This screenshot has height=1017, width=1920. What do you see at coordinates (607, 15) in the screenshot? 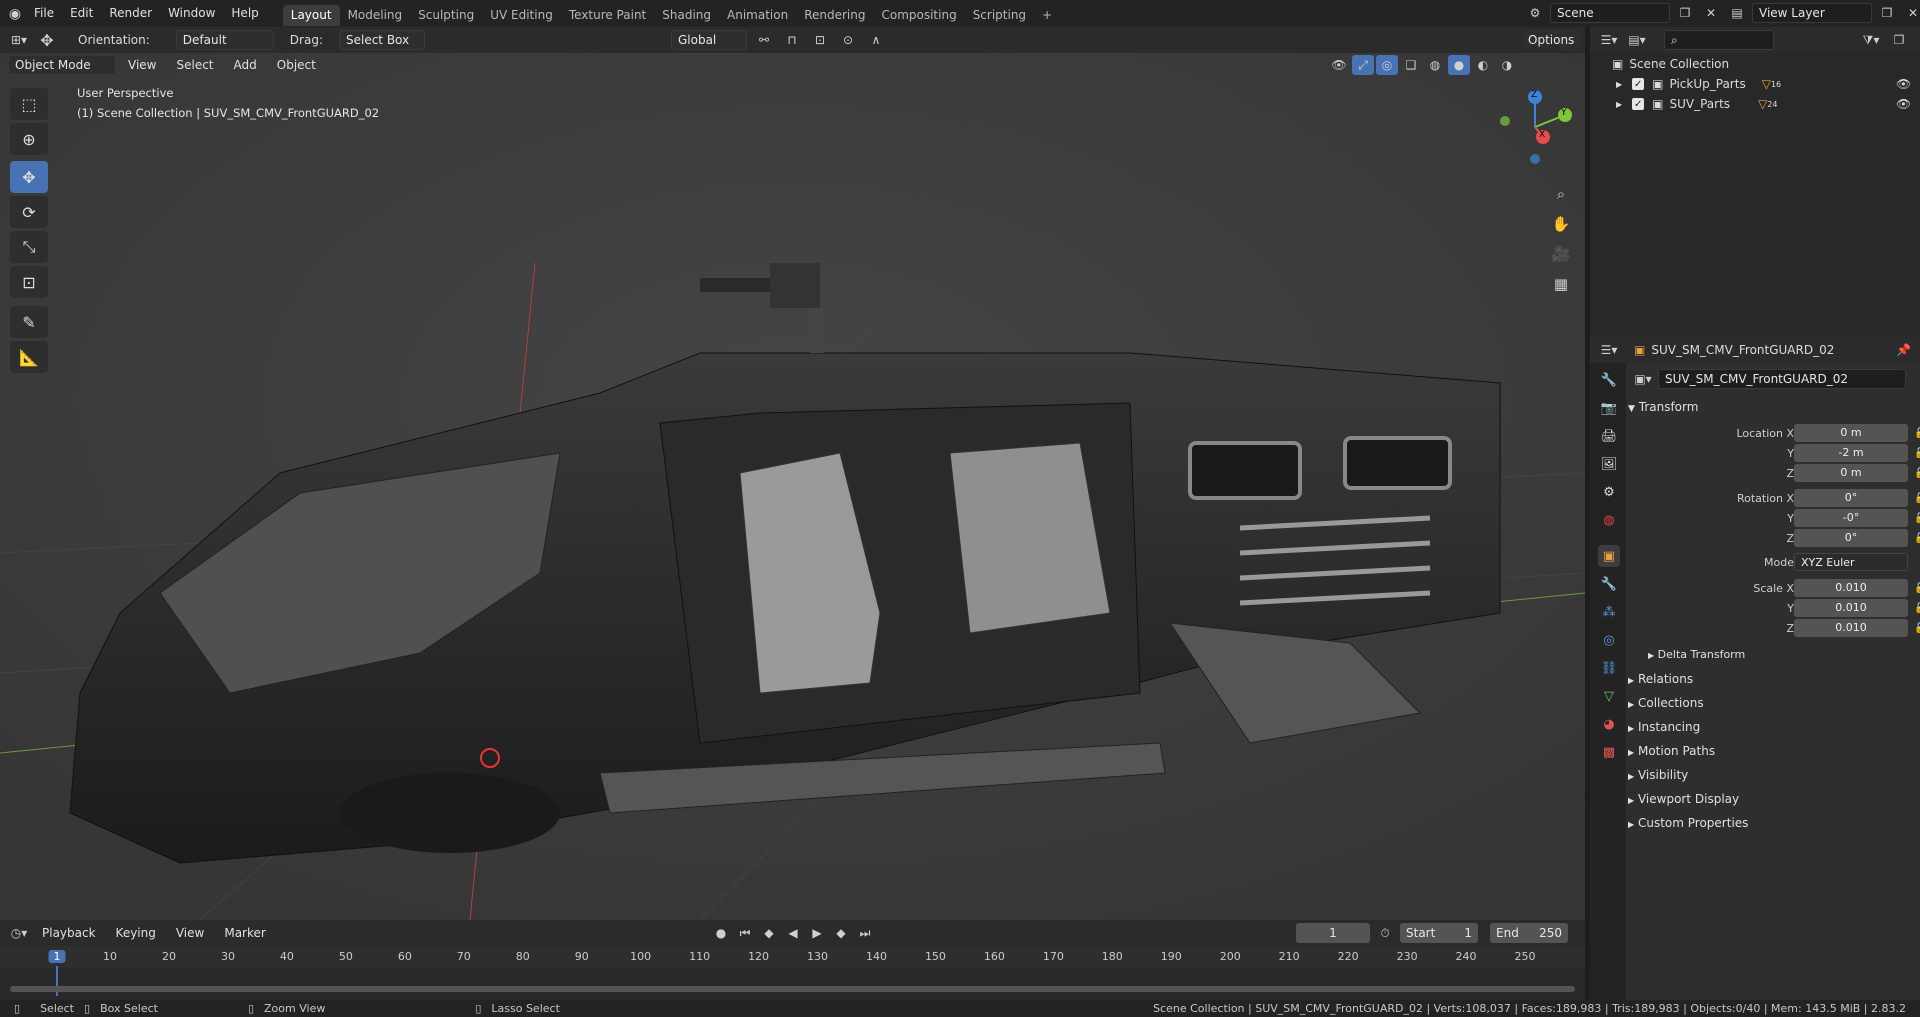
I see `tab-texture-paint: Texture Paint` at bounding box center [607, 15].